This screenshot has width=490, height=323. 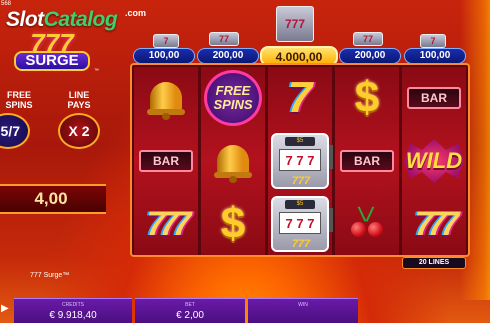 I want to click on reel-2-cell-3: $, so click(x=233, y=224).